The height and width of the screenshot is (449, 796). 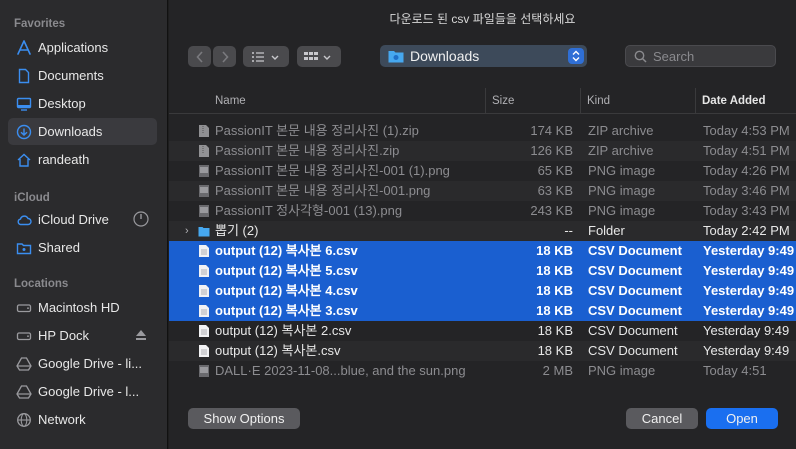 I want to click on sidebar-item-hp-dock: HP Dock, so click(x=82, y=335).